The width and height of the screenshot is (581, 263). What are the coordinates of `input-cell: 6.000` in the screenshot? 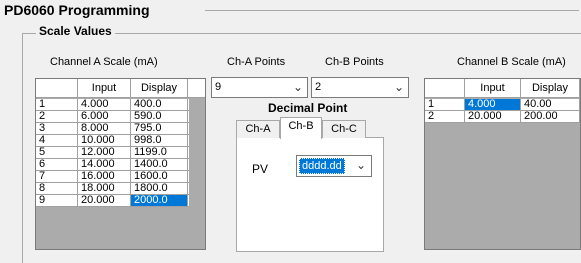 It's located at (104, 116).